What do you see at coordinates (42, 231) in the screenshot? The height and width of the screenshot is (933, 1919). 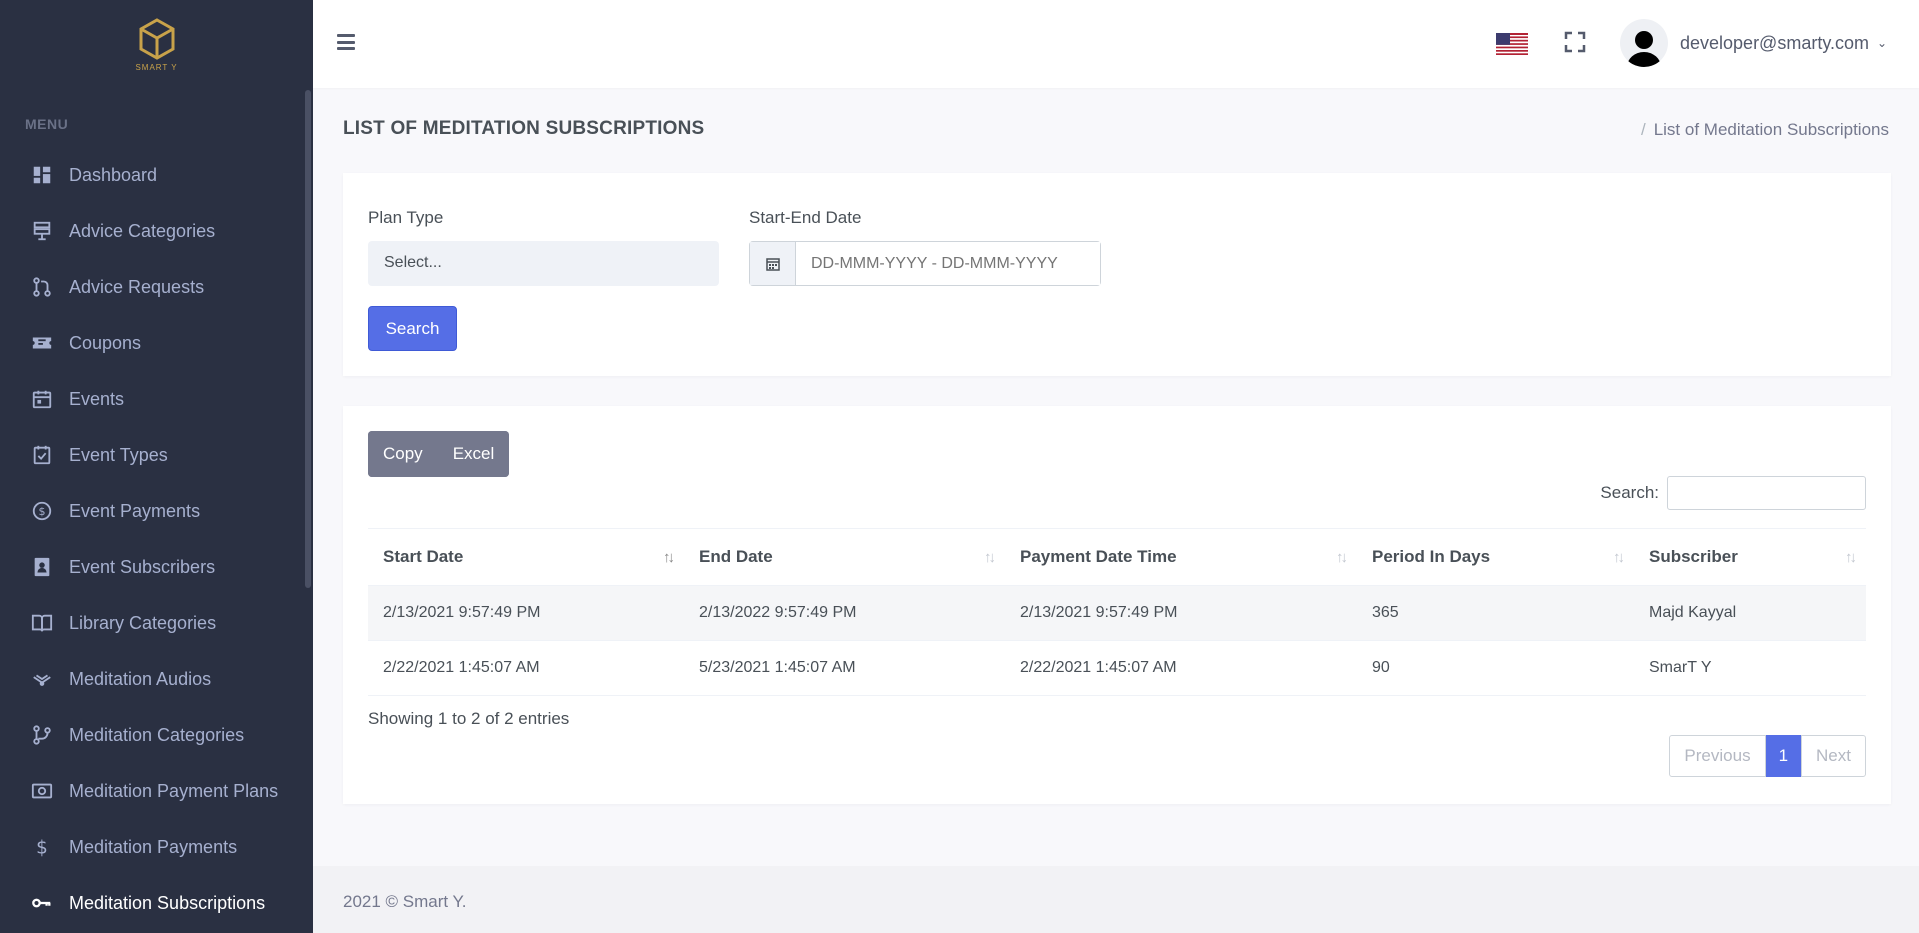 I see `categories-icon` at bounding box center [42, 231].